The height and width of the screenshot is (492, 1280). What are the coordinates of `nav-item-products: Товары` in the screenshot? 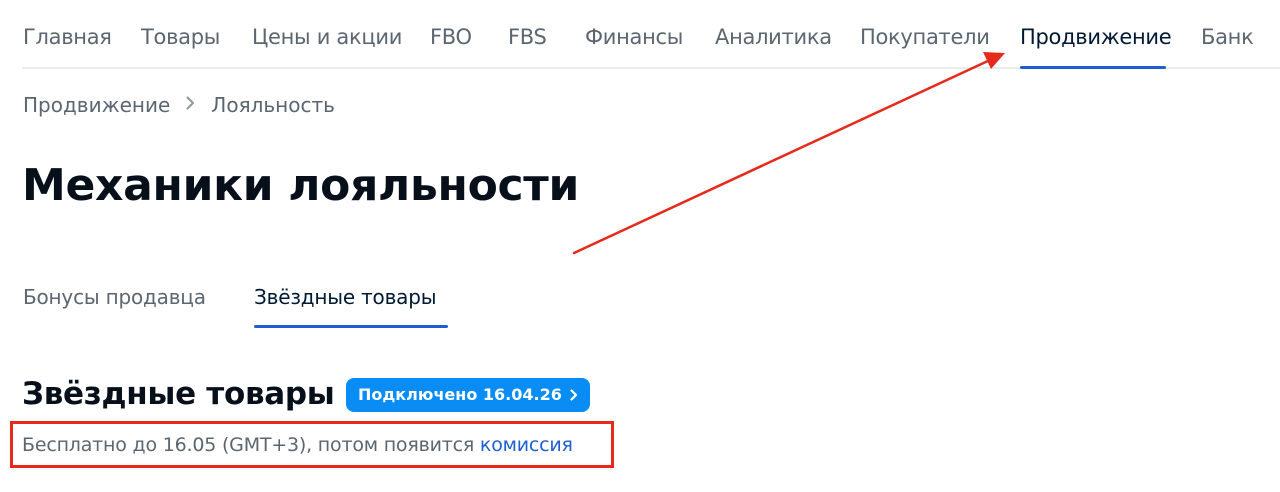 It's located at (180, 37).